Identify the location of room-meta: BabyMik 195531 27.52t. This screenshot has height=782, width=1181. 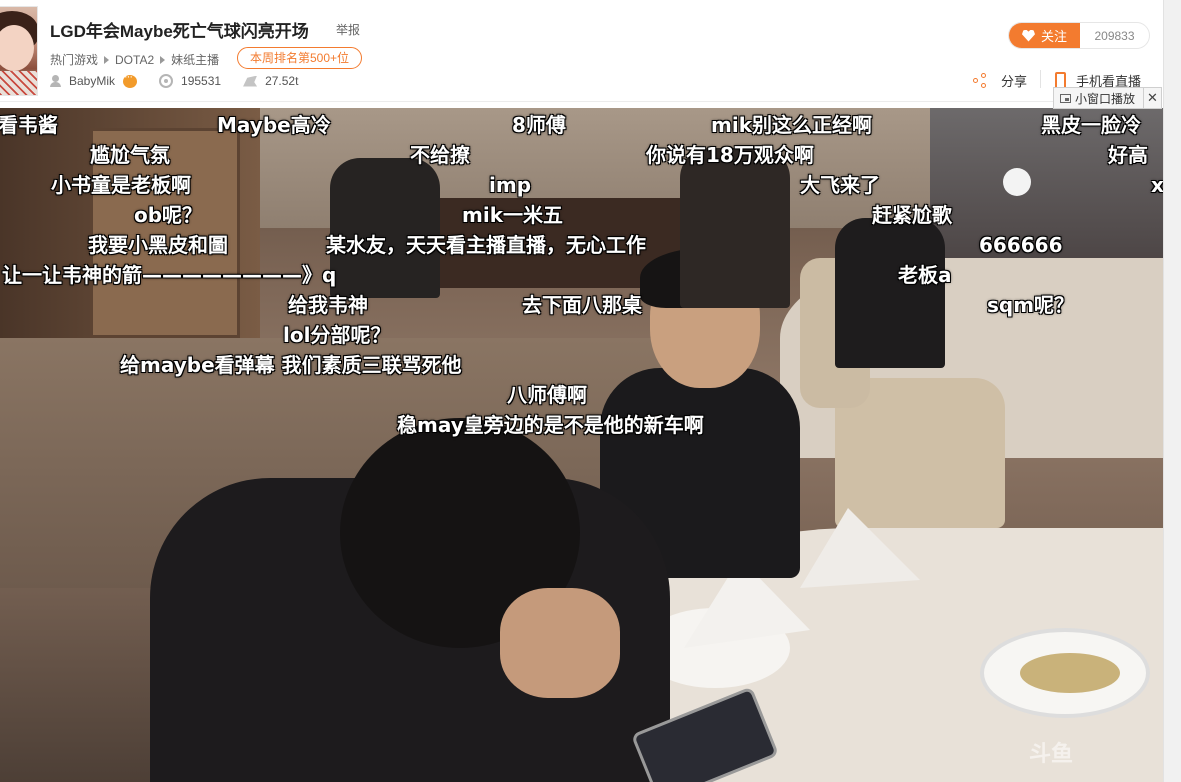
(174, 79).